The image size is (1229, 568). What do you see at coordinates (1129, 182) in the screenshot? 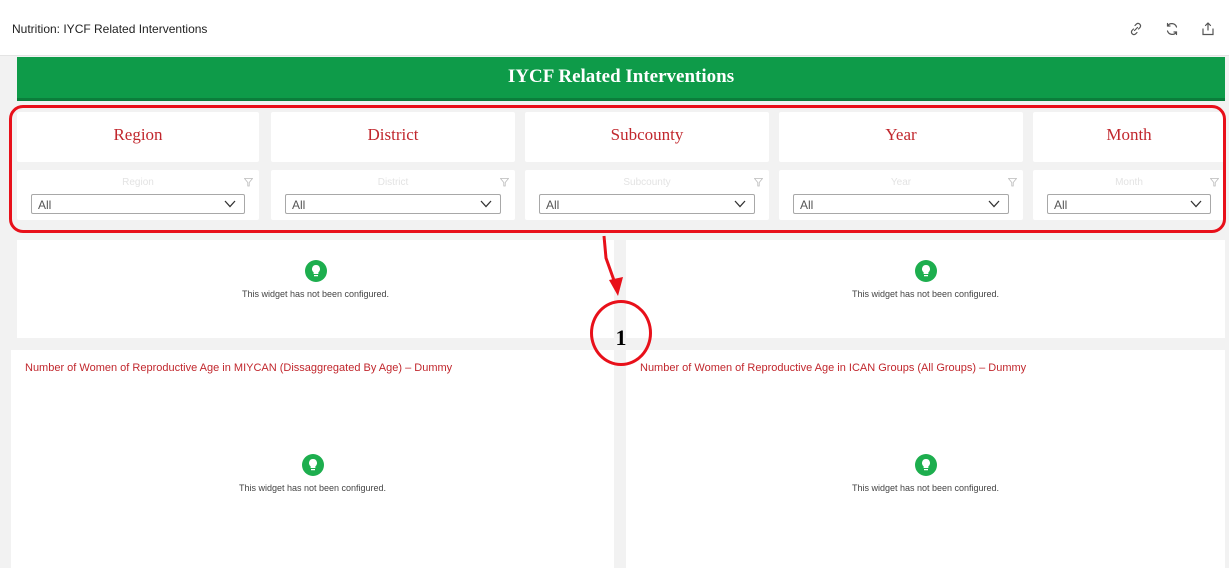
I see `month-ghost-label: Month` at bounding box center [1129, 182].